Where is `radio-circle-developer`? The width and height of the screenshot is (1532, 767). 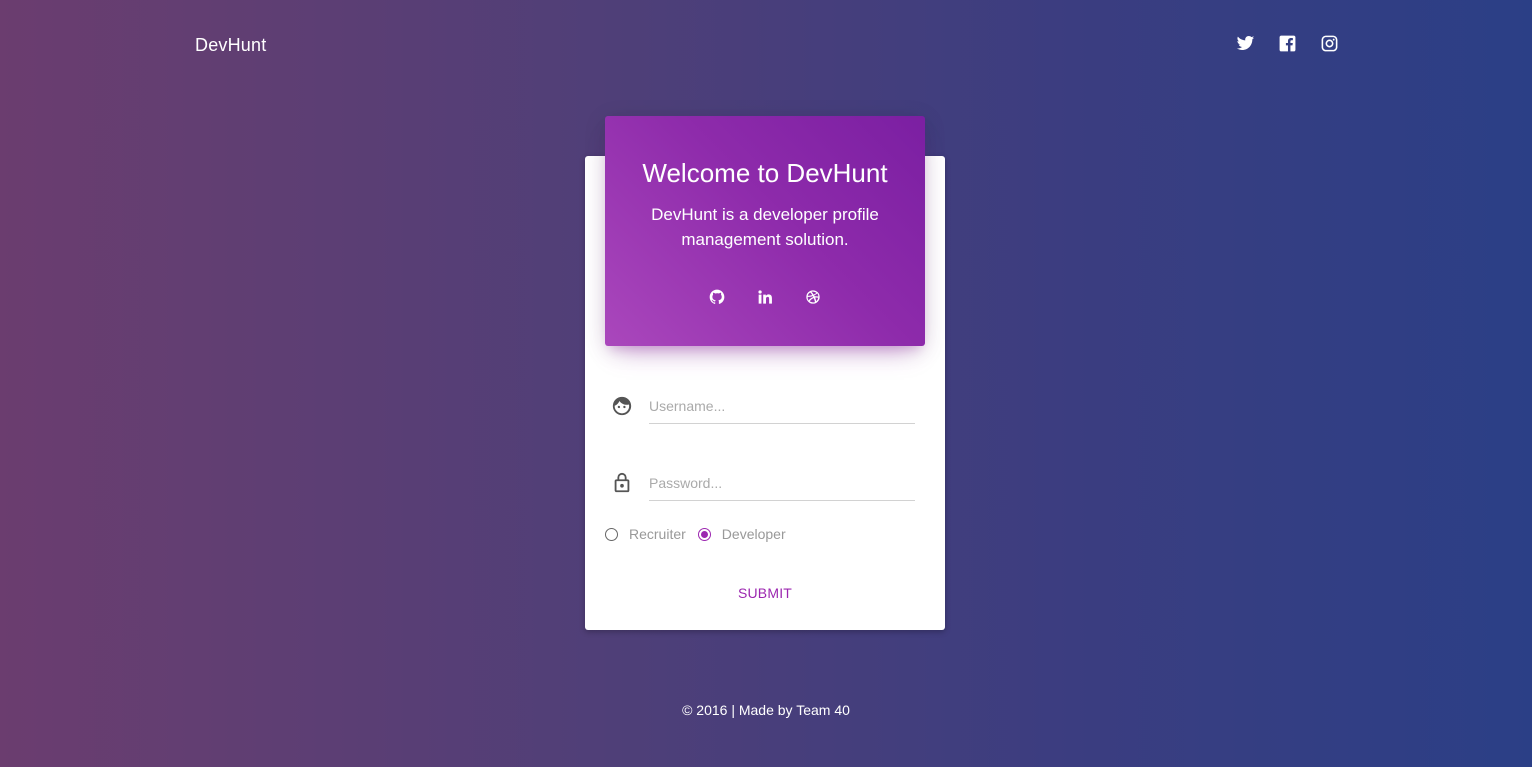 radio-circle-developer is located at coordinates (704, 534).